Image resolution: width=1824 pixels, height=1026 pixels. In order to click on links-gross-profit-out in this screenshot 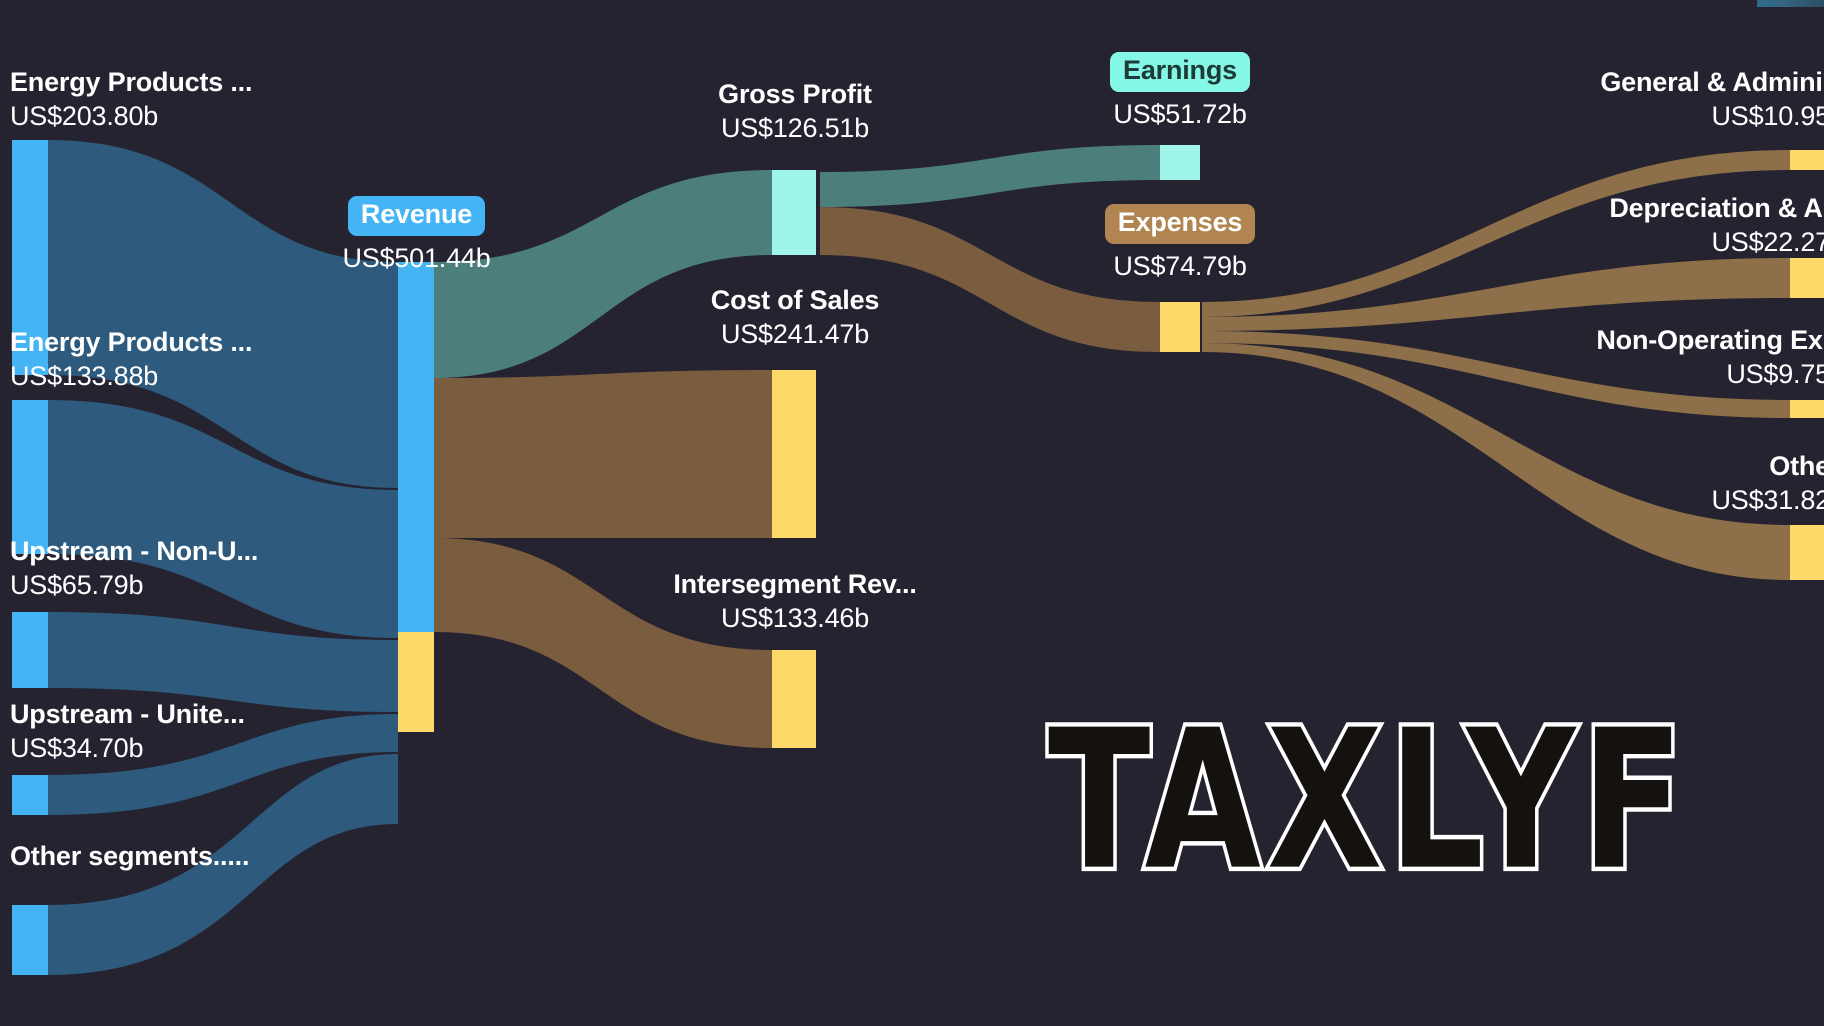, I will do `click(990, 248)`.